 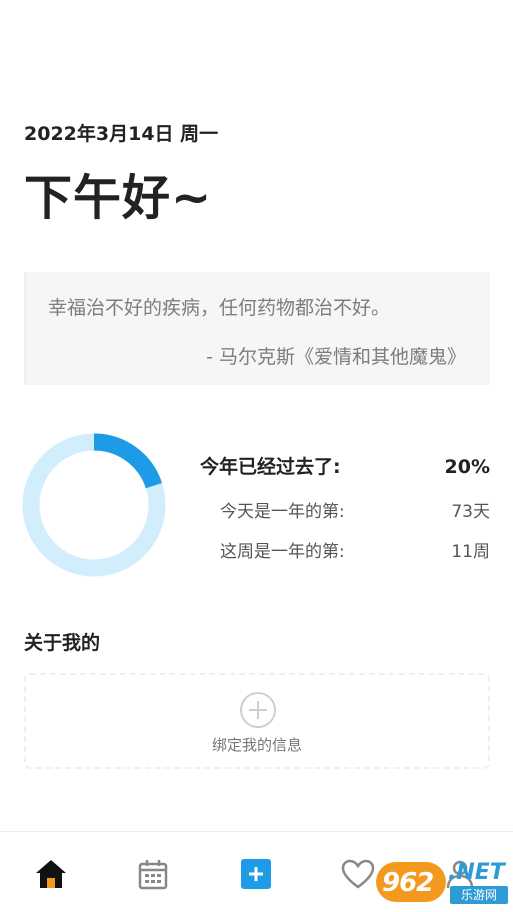 I want to click on calendar-icon, so click(x=153, y=875).